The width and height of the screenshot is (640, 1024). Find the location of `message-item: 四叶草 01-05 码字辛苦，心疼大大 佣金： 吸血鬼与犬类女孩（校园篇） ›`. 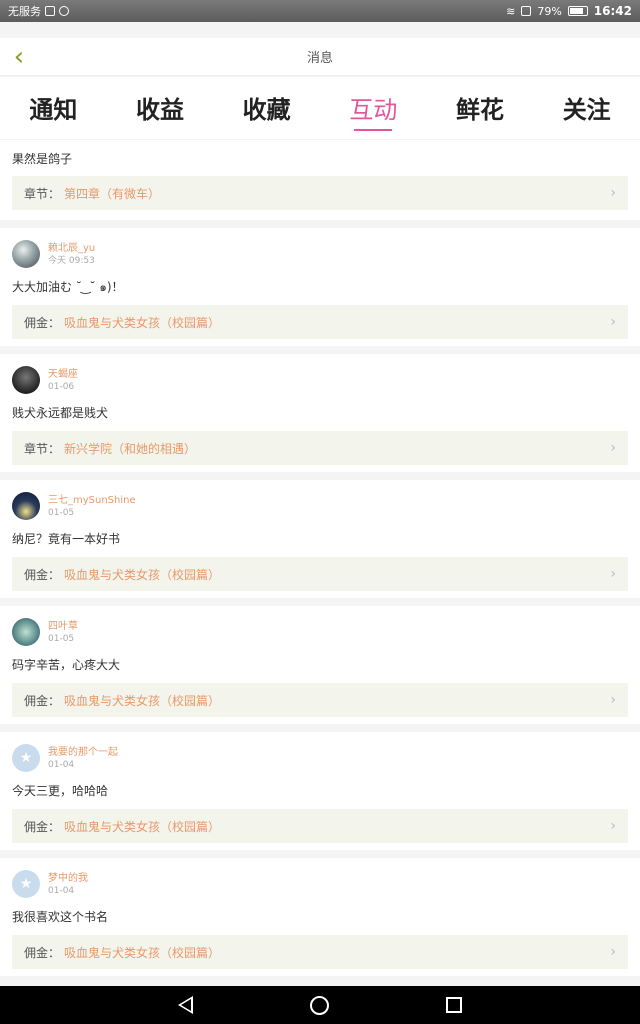

message-item: 四叶草 01-05 码字辛苦，心疼大大 佣金： 吸血鬼与犬类女孩（校园篇） › is located at coordinates (320, 665).